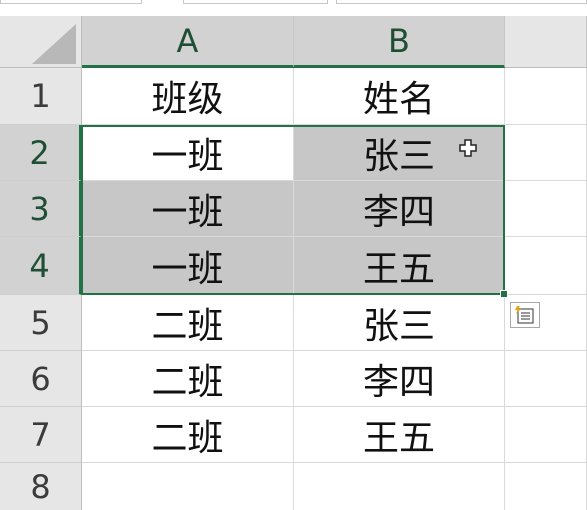 This screenshot has width=587, height=510. Describe the element at coordinates (188, 42) in the screenshot. I see `column-header-a: A` at that location.